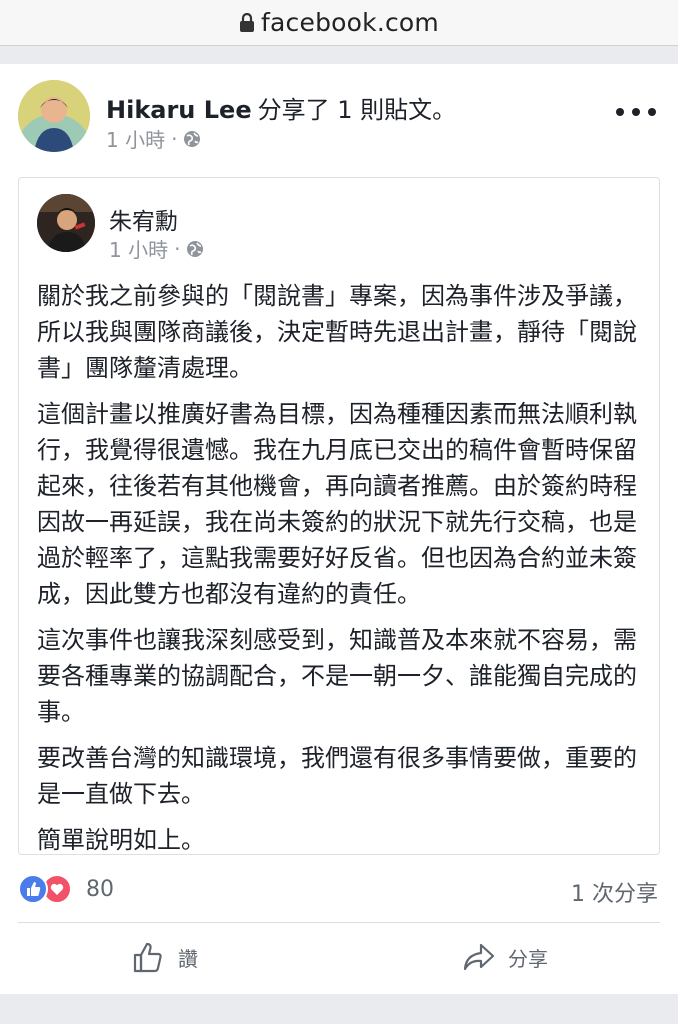 The width and height of the screenshot is (678, 1024). I want to click on reactions-summary: 80, so click(66, 889).